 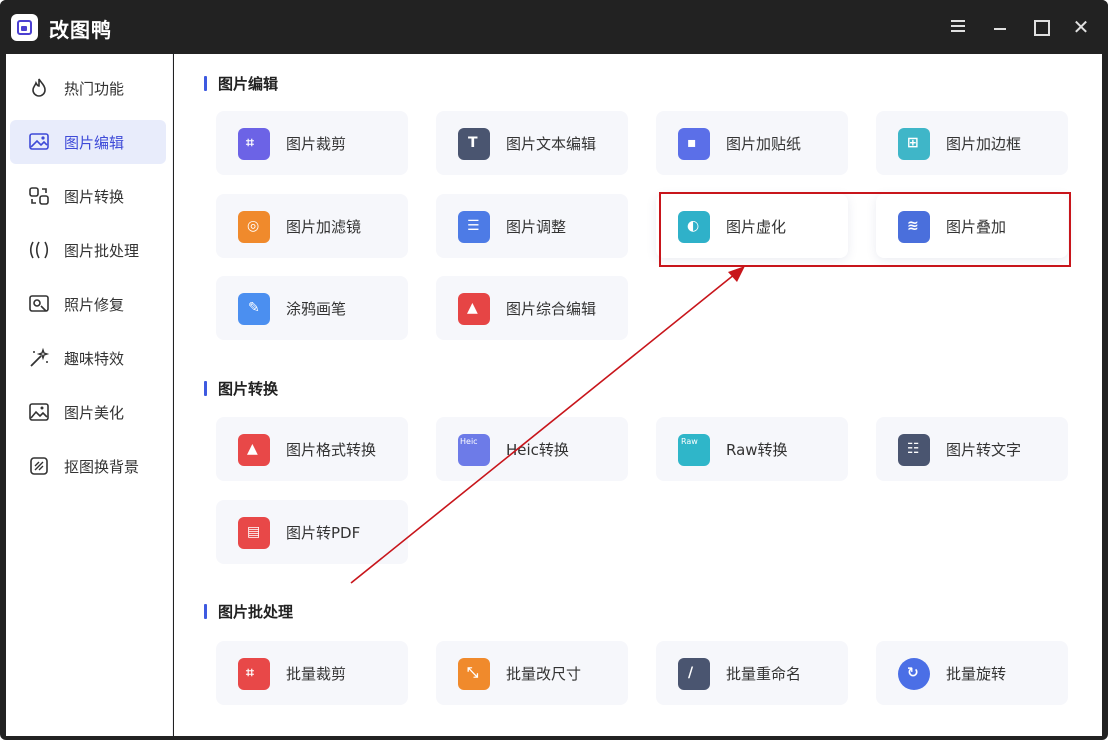 What do you see at coordinates (39, 87) in the screenshot?
I see `flame-icon` at bounding box center [39, 87].